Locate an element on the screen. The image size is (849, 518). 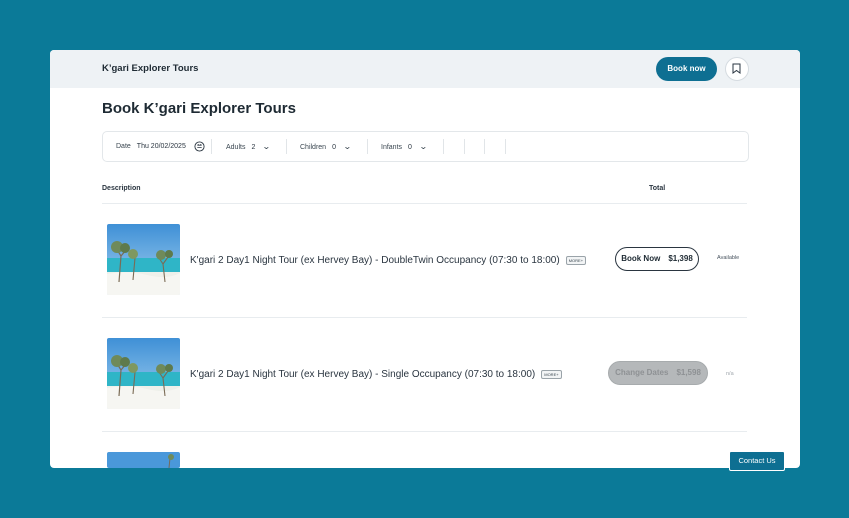
button-label: Book Now is located at coordinates (641, 258).